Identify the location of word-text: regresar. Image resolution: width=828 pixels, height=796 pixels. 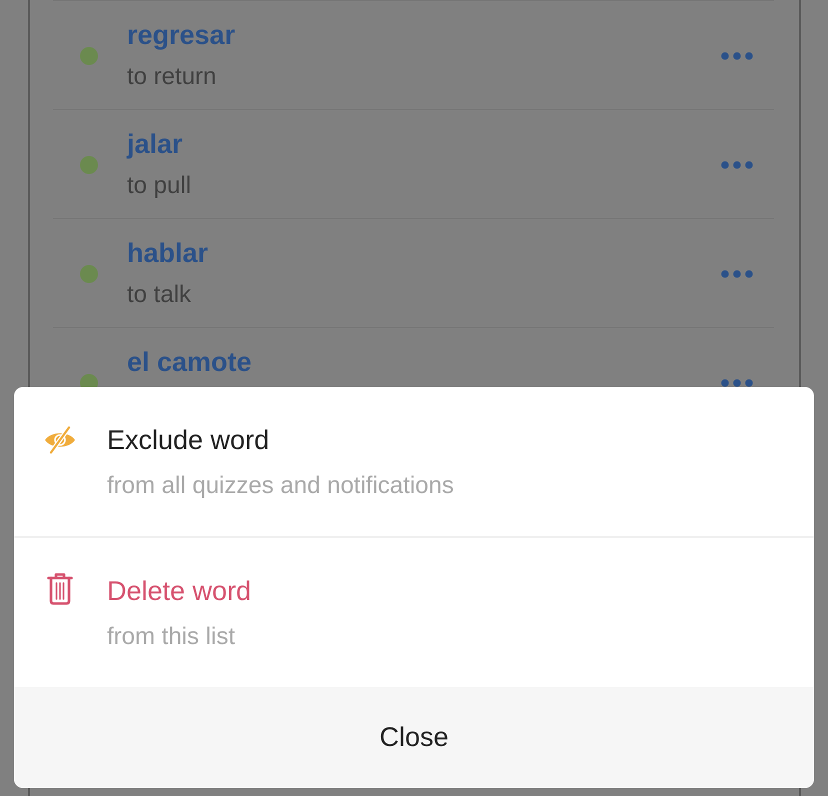
(181, 35).